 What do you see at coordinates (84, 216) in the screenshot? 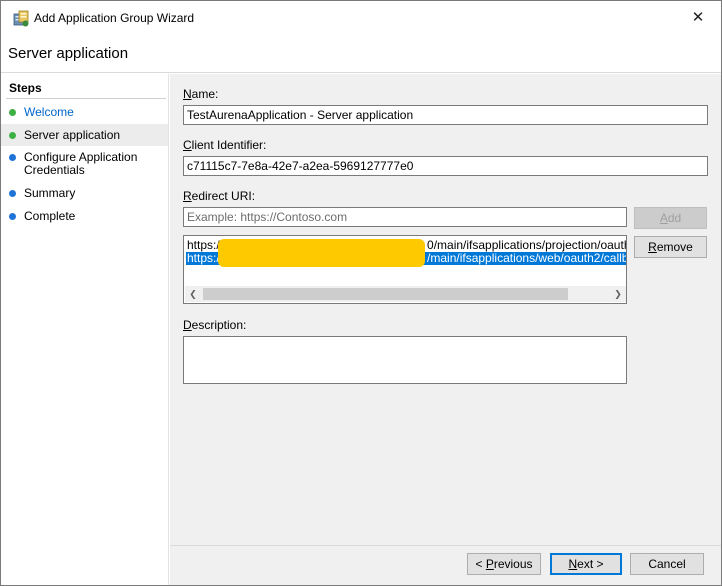
I see `step-complete: Complete` at bounding box center [84, 216].